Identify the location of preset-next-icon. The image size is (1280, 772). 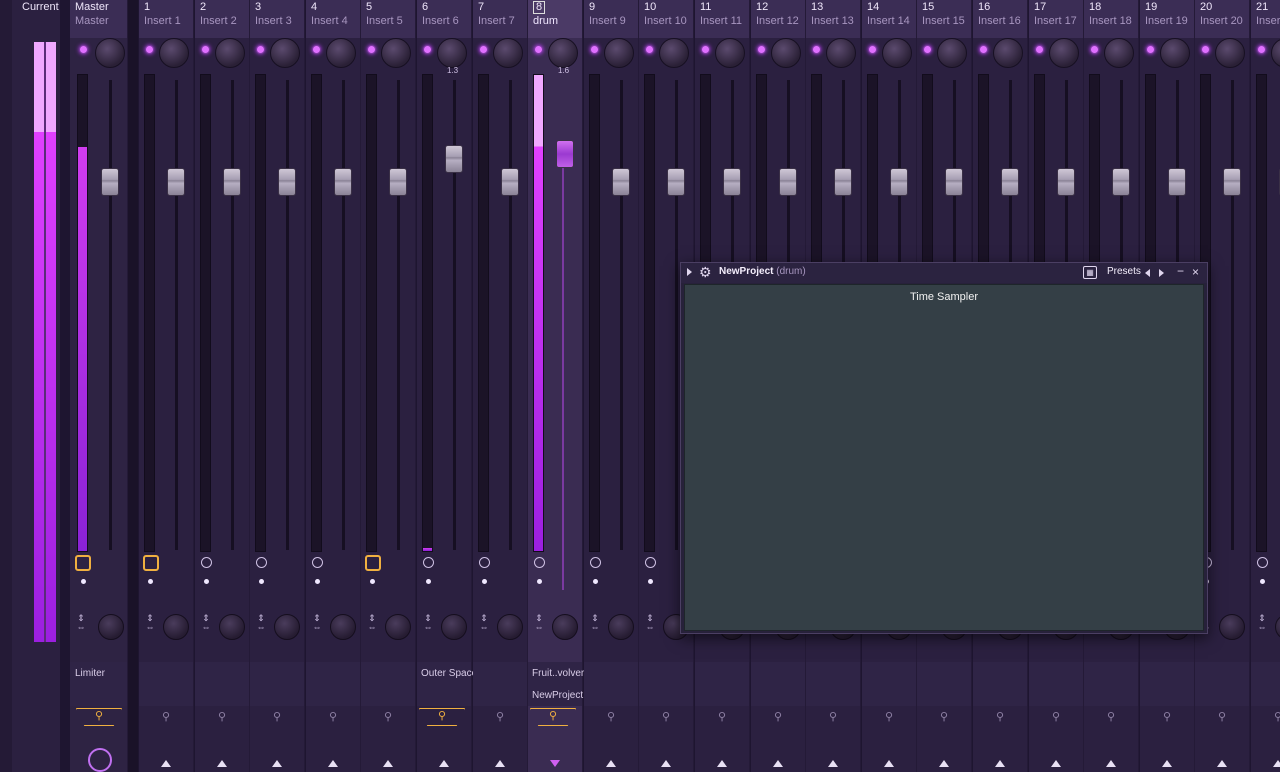
(1161, 273).